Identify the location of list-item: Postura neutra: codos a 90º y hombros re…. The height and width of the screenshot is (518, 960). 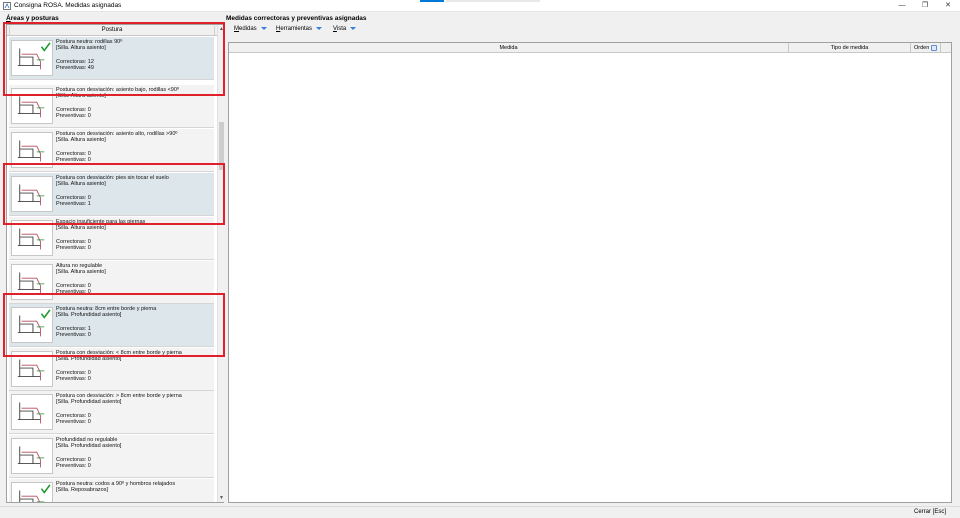
(111, 490).